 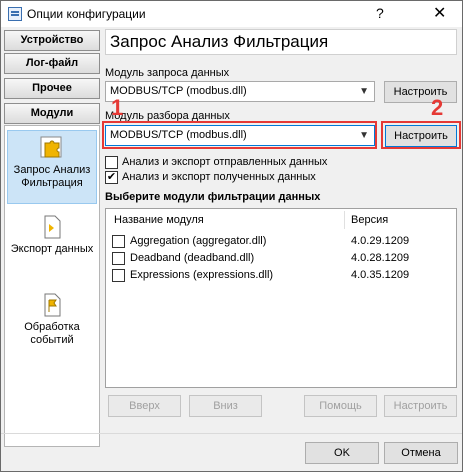 I want to click on footer-divider, so click(x=231, y=433).